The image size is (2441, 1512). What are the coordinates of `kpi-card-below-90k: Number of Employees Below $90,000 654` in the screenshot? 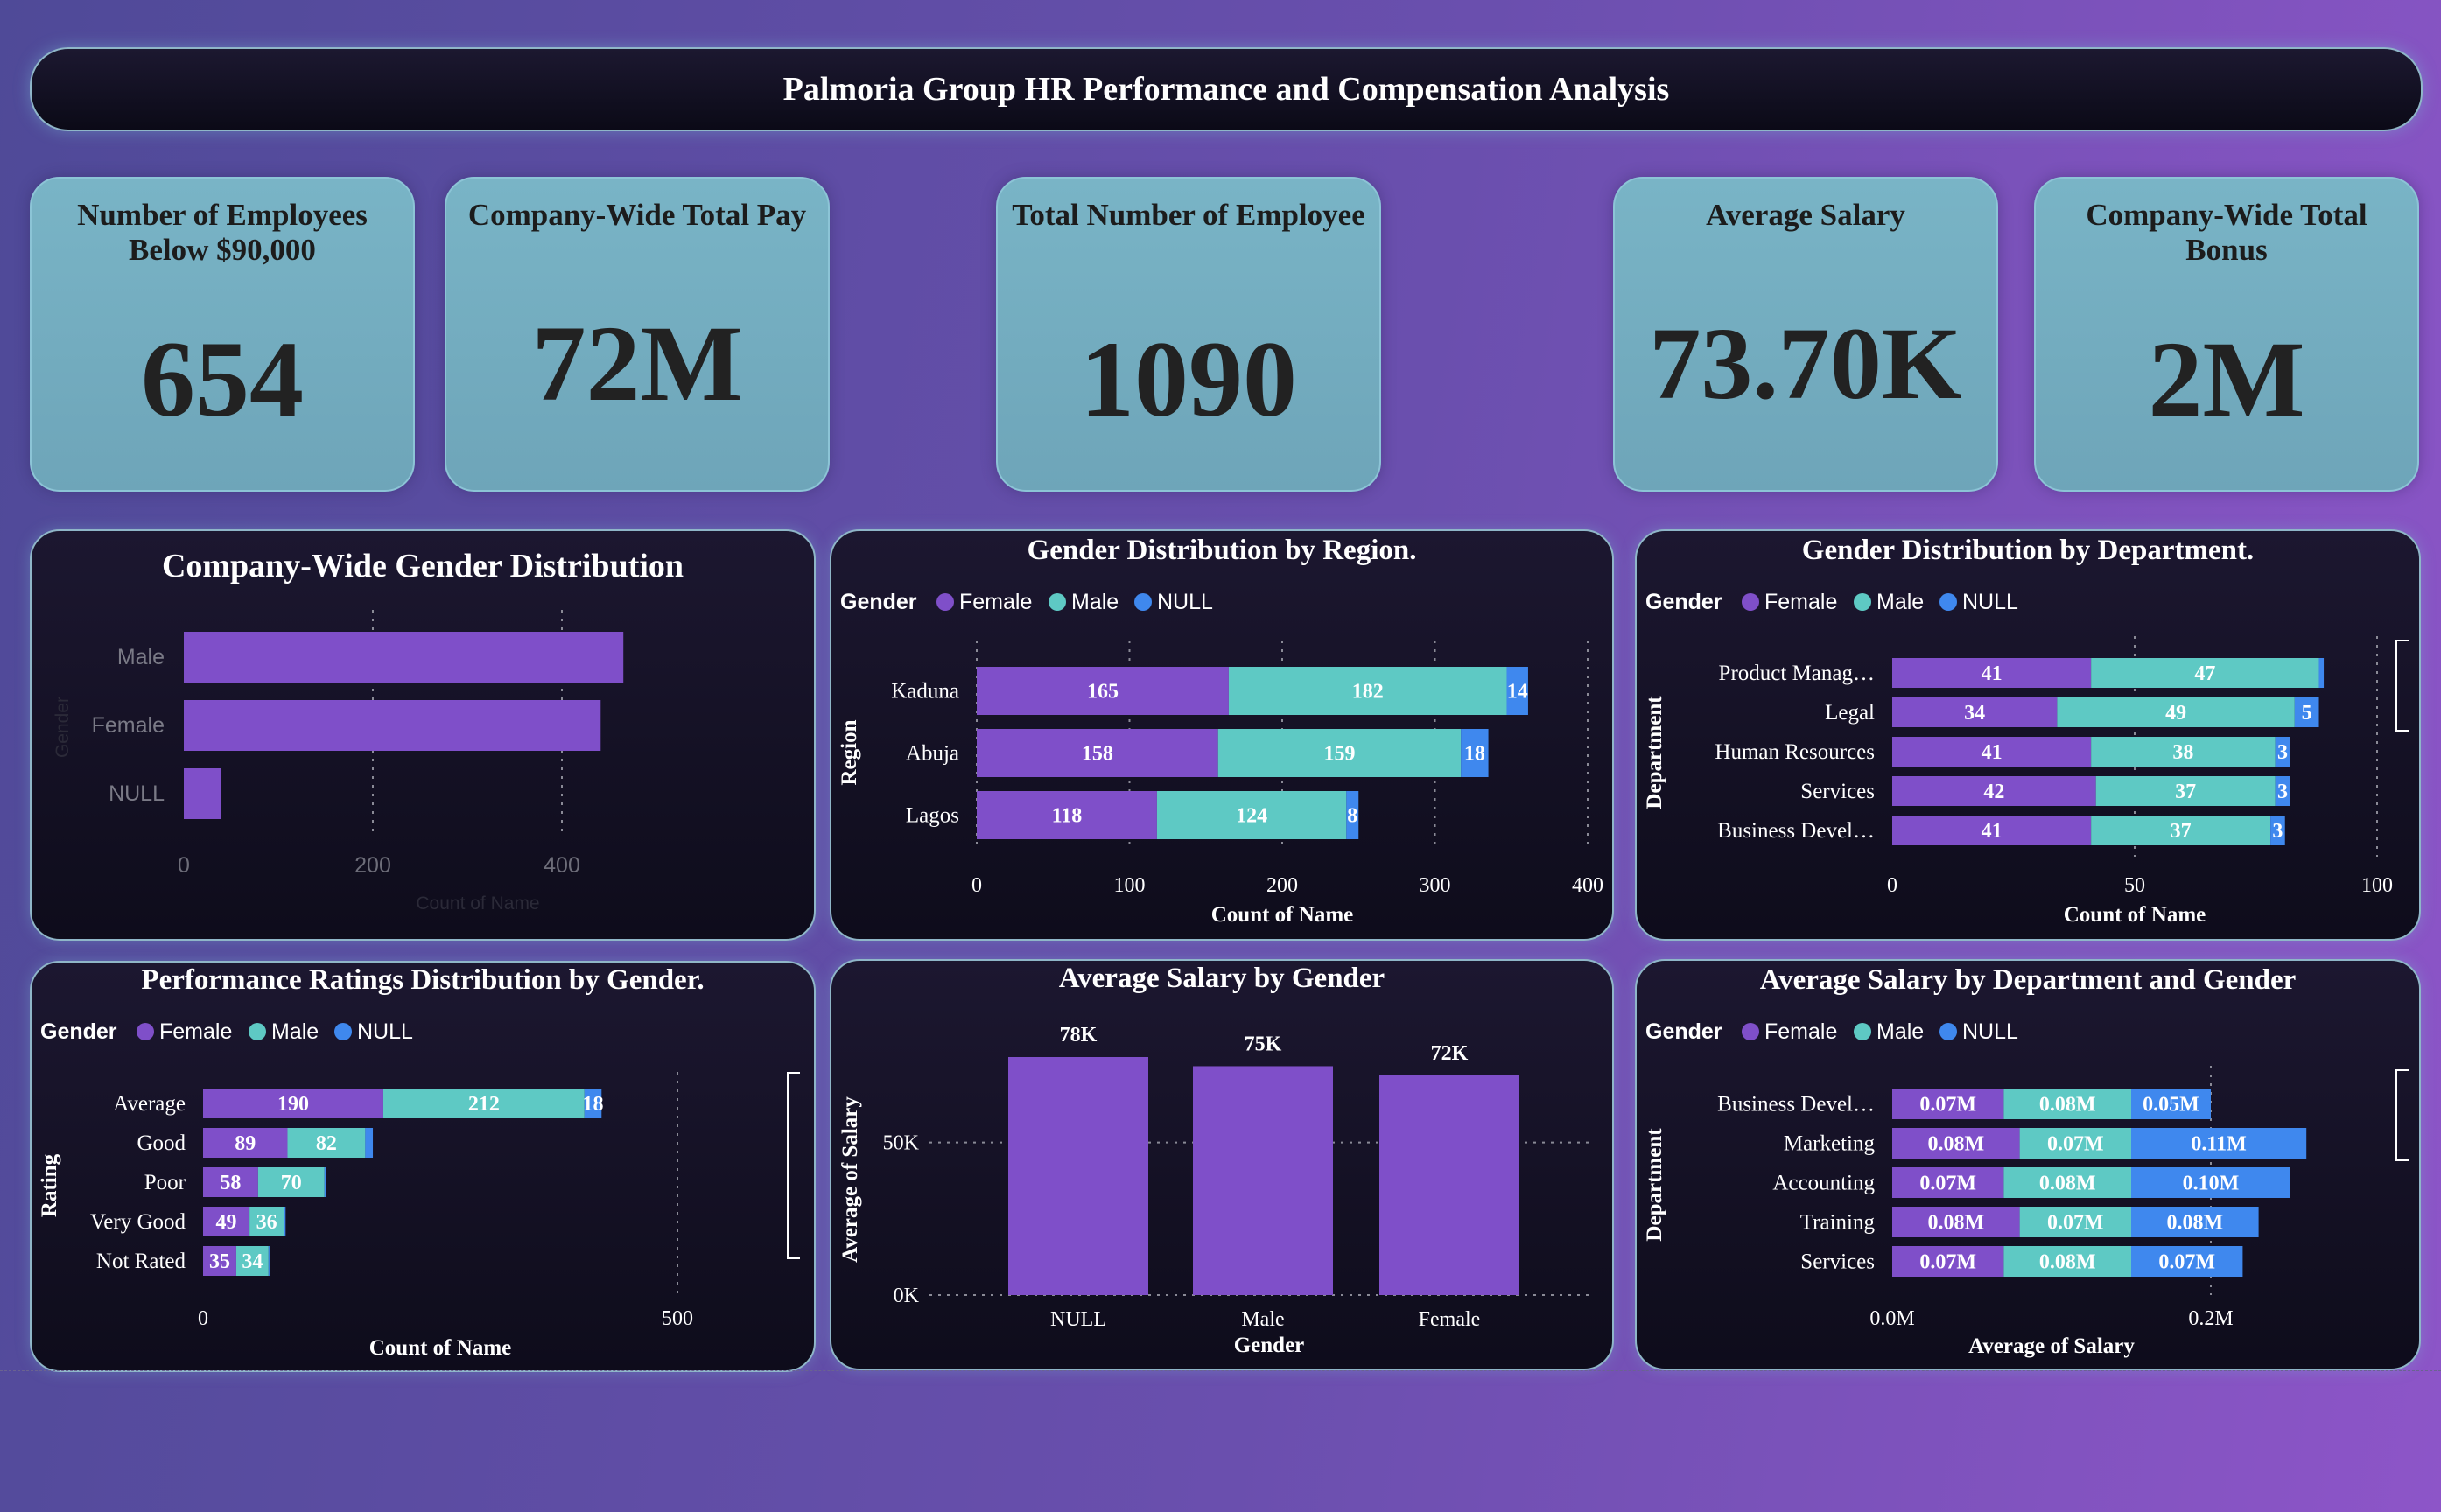 It's located at (222, 334).